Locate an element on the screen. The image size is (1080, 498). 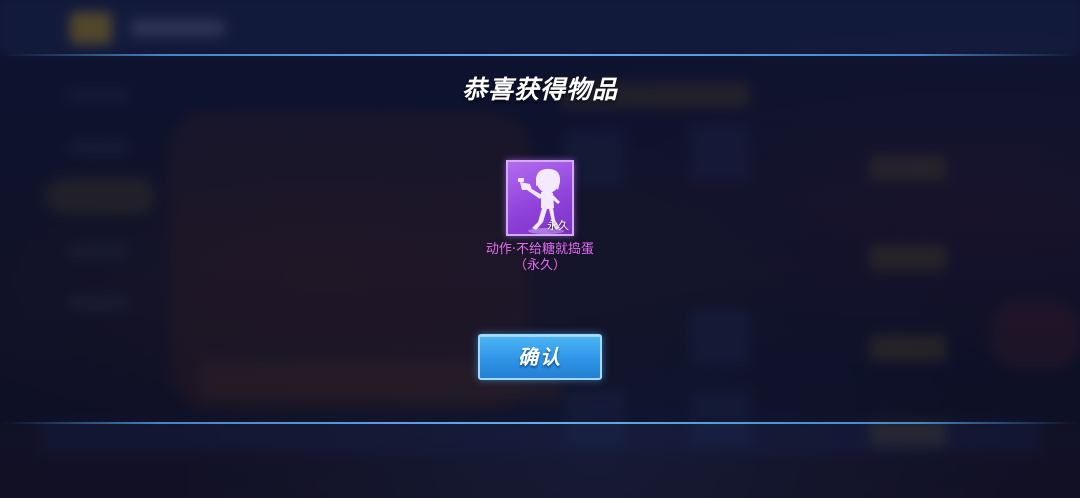
reward-item-name: 动作·不给糖就捣蛋 is located at coordinates (540, 249).